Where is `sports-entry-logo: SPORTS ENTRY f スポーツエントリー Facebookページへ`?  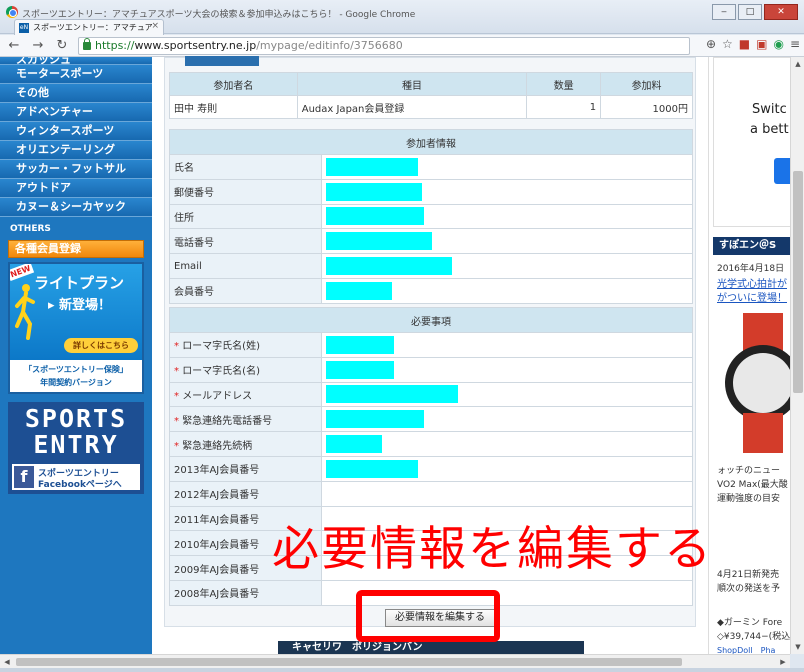
sports-entry-logo: SPORTS ENTRY f スポーツエントリー Facebookページへ is located at coordinates (76, 448).